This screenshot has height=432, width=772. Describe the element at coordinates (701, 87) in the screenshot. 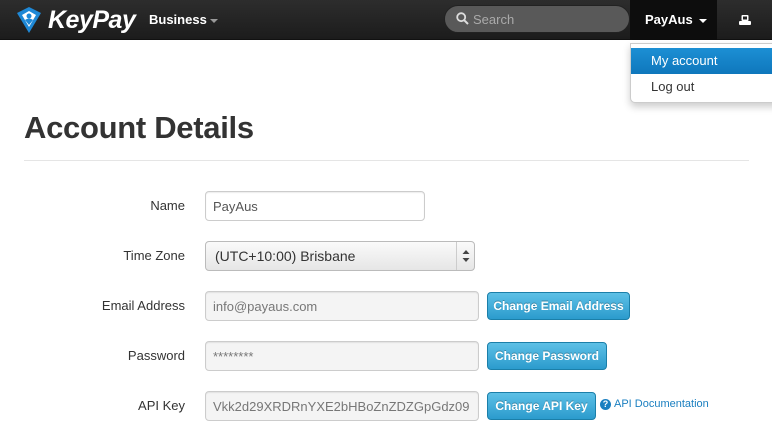

I see `menu-item-log-out: Log out` at that location.